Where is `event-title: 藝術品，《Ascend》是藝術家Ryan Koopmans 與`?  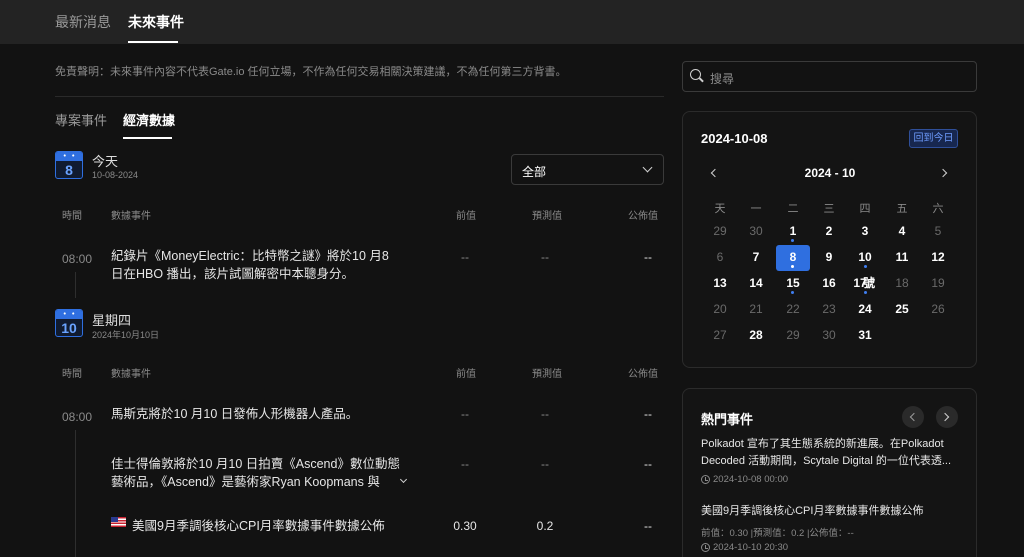
event-title: 藝術品，《Ascend》是藝術家Ryan Koopmans 與 is located at coordinates (245, 482).